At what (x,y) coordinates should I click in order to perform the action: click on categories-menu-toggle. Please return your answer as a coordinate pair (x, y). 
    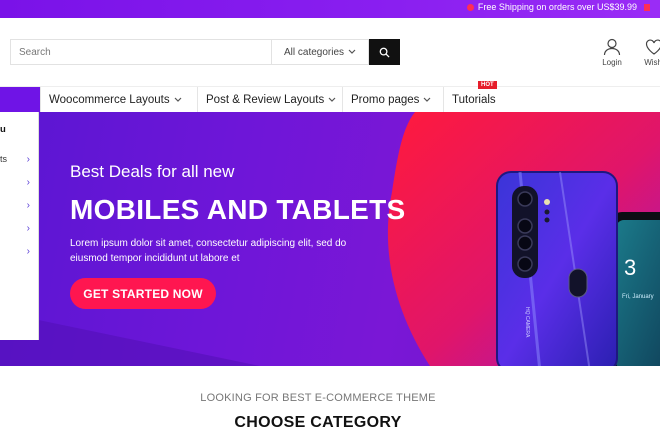
    Looking at the image, I should click on (20, 100).